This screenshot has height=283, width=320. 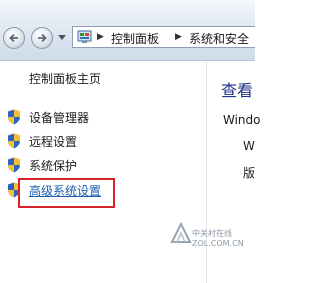 I want to click on windows-edition-text: Windo, so click(x=242, y=120).